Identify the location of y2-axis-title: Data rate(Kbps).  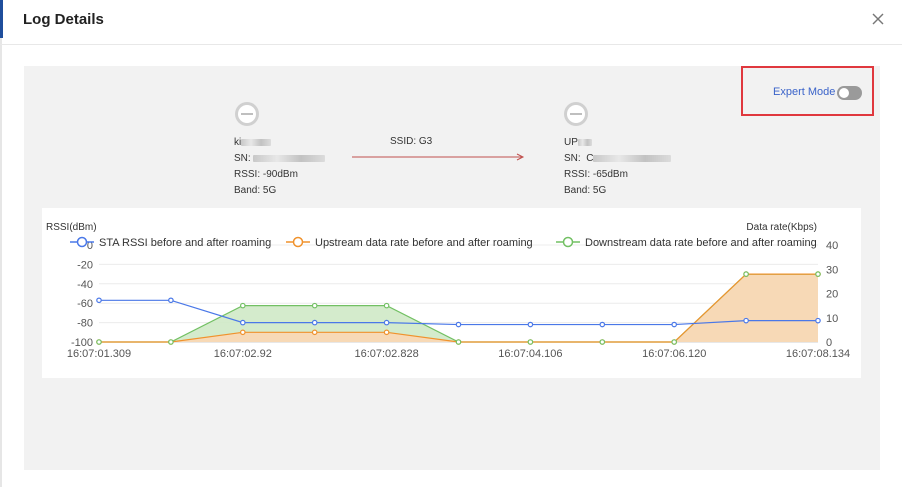
(781, 227).